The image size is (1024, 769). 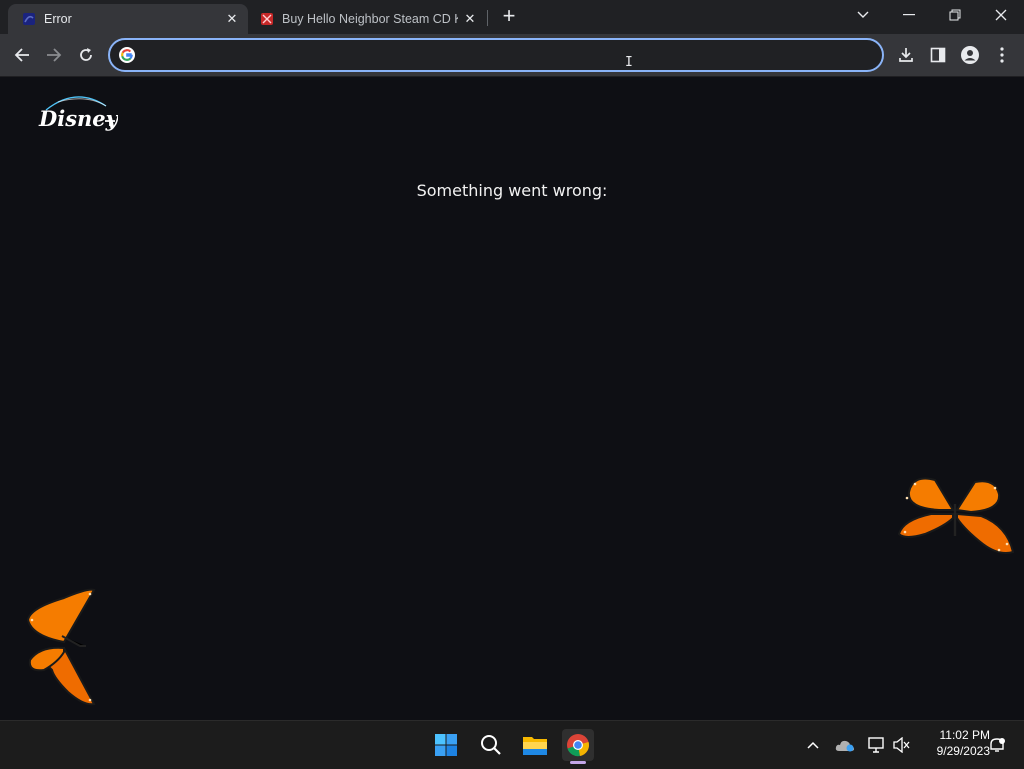 What do you see at coordinates (938, 55) in the screenshot?
I see `side-panel-icon` at bounding box center [938, 55].